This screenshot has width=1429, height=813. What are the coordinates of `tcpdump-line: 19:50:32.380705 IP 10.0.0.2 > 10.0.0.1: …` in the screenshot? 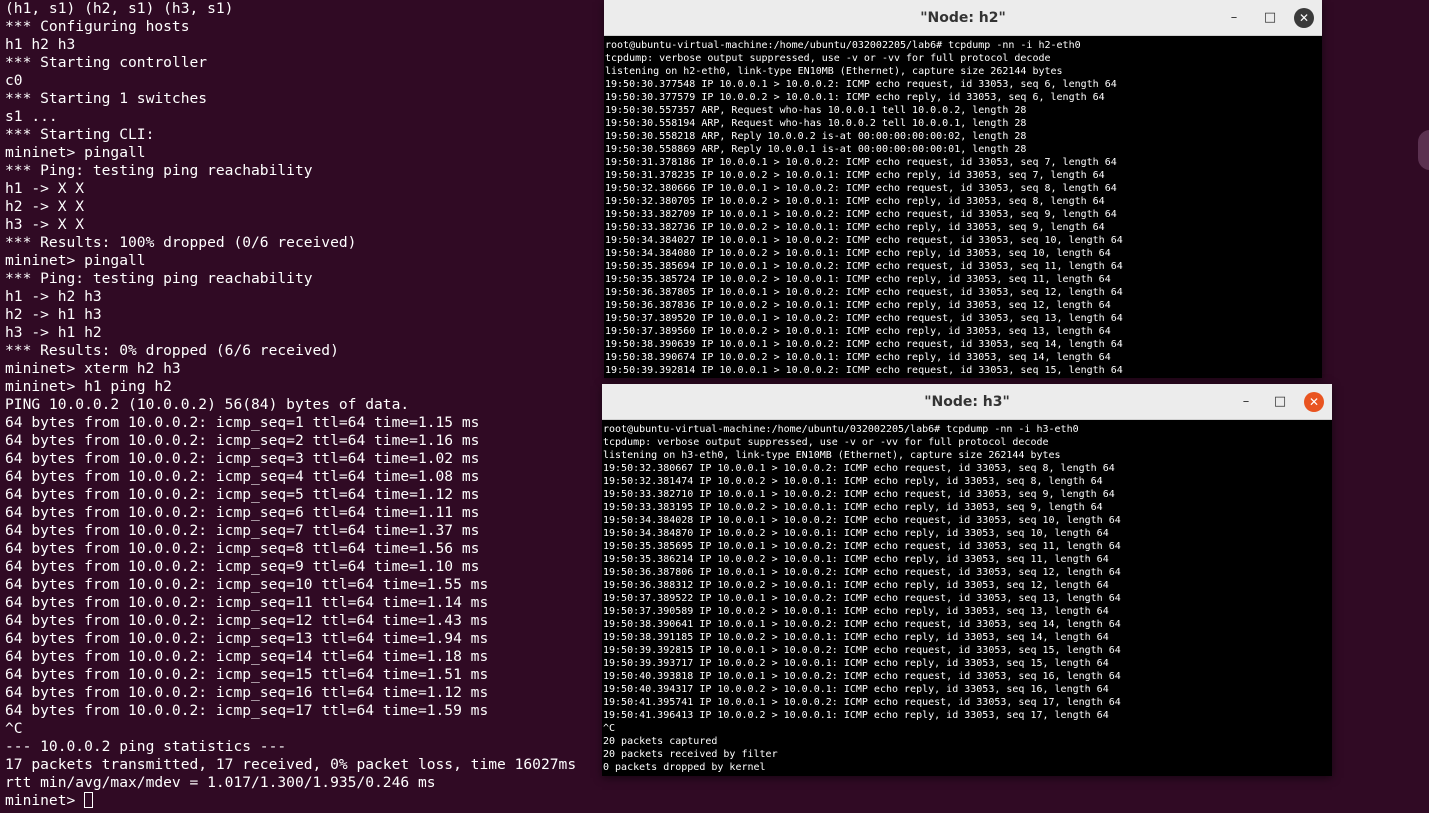 It's located at (855, 201).